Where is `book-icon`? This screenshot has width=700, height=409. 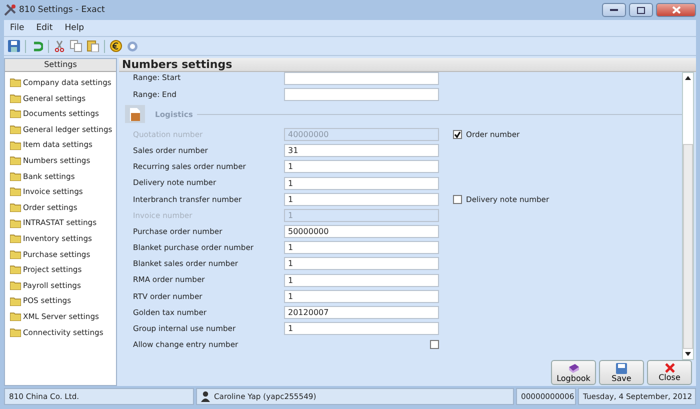
book-icon is located at coordinates (574, 368).